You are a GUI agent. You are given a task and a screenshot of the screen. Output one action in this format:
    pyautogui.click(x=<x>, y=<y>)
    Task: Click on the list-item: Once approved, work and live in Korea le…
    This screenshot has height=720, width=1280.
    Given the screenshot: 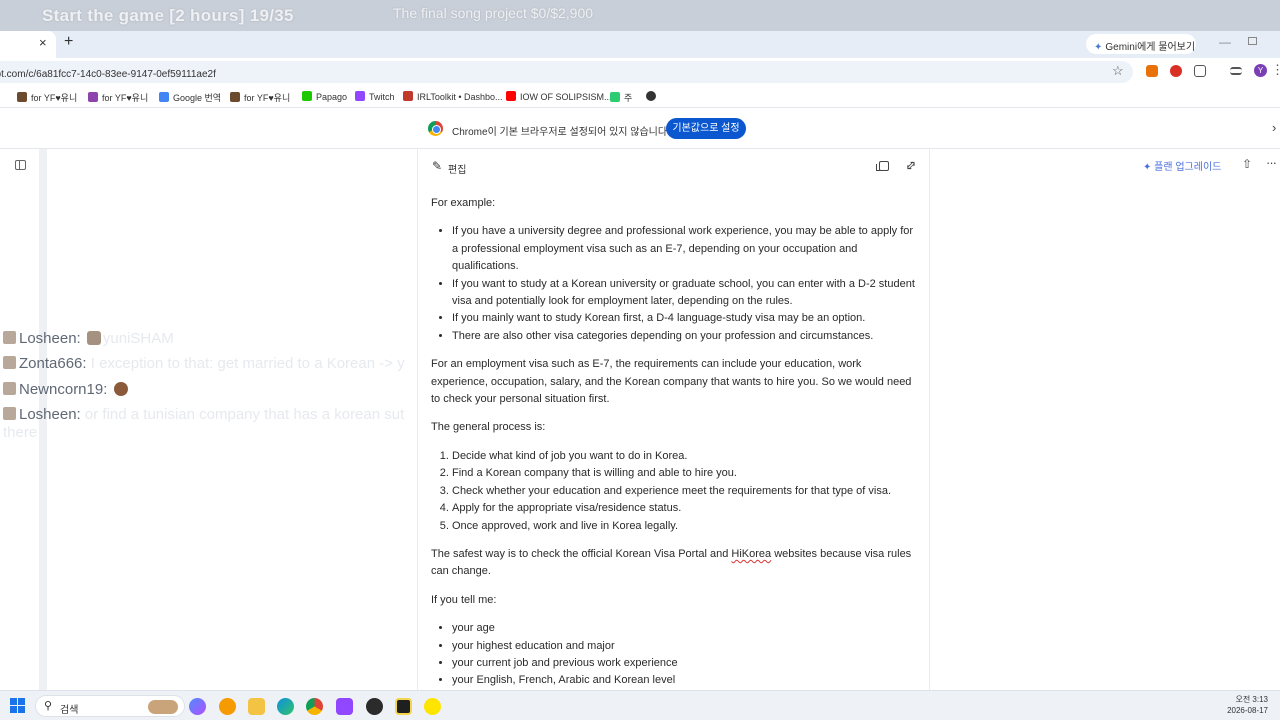 What is the action you would take?
    pyautogui.click(x=685, y=526)
    